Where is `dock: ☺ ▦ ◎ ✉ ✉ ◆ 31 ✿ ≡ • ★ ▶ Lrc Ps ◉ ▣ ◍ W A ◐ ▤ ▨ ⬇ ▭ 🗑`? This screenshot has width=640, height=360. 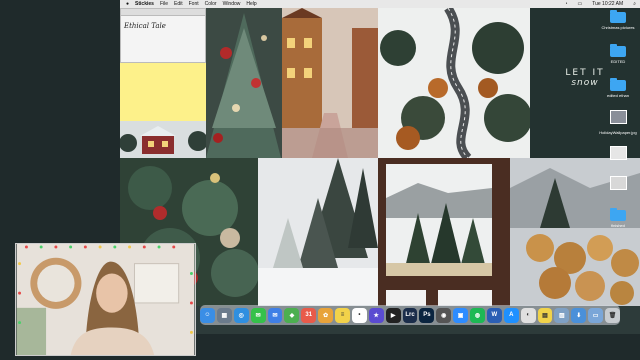 dock: ☺ ▦ ◎ ✉ ✉ ◆ 31 ✿ ≡ • ★ ▶ Lrc Ps ◉ ▣ ◍ W A ◐ ▤ ▨ ⬇ ▭ 🗑 is located at coordinates (410, 315).